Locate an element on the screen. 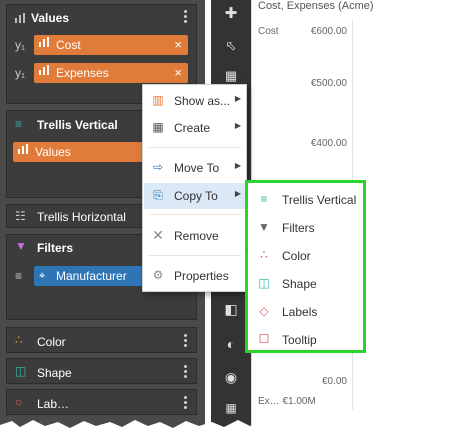  torn-edge-right is located at coordinates (446, 218).